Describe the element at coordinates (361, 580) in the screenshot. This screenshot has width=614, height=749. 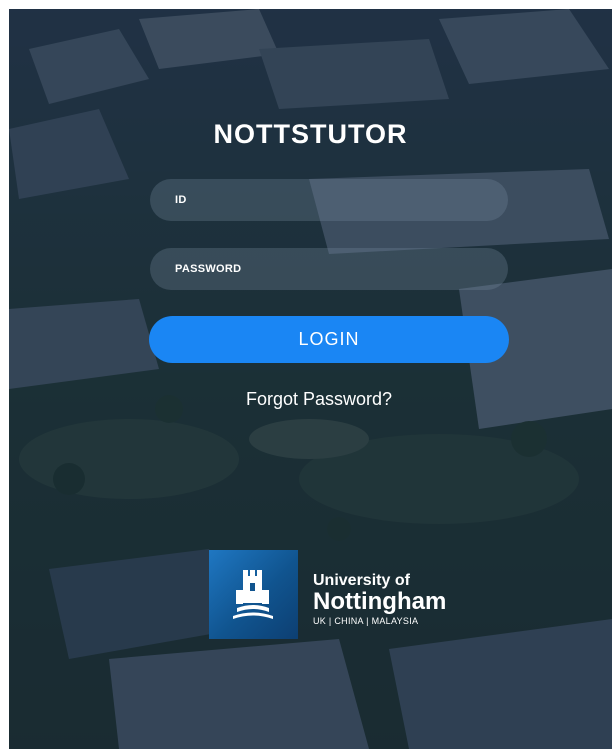
I see `logo-line-university-of: University of` at that location.